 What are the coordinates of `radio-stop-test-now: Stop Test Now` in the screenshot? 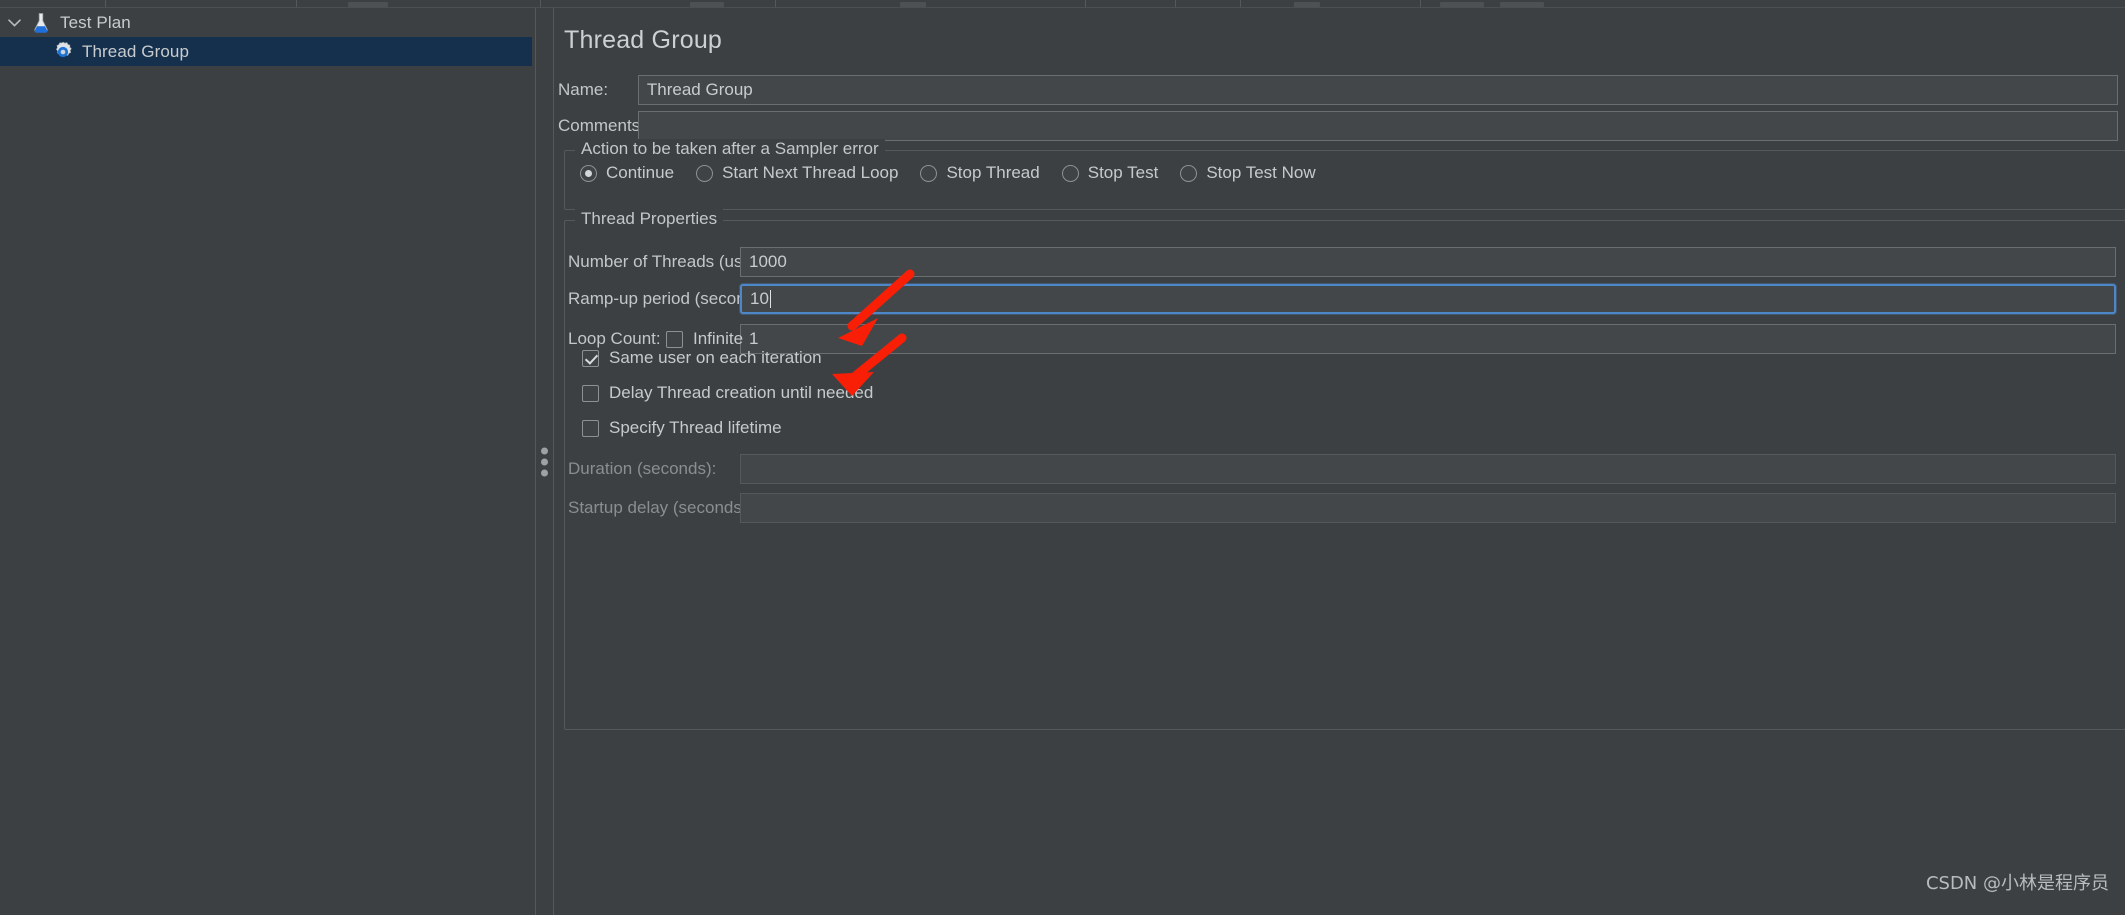 It's located at (1248, 173).